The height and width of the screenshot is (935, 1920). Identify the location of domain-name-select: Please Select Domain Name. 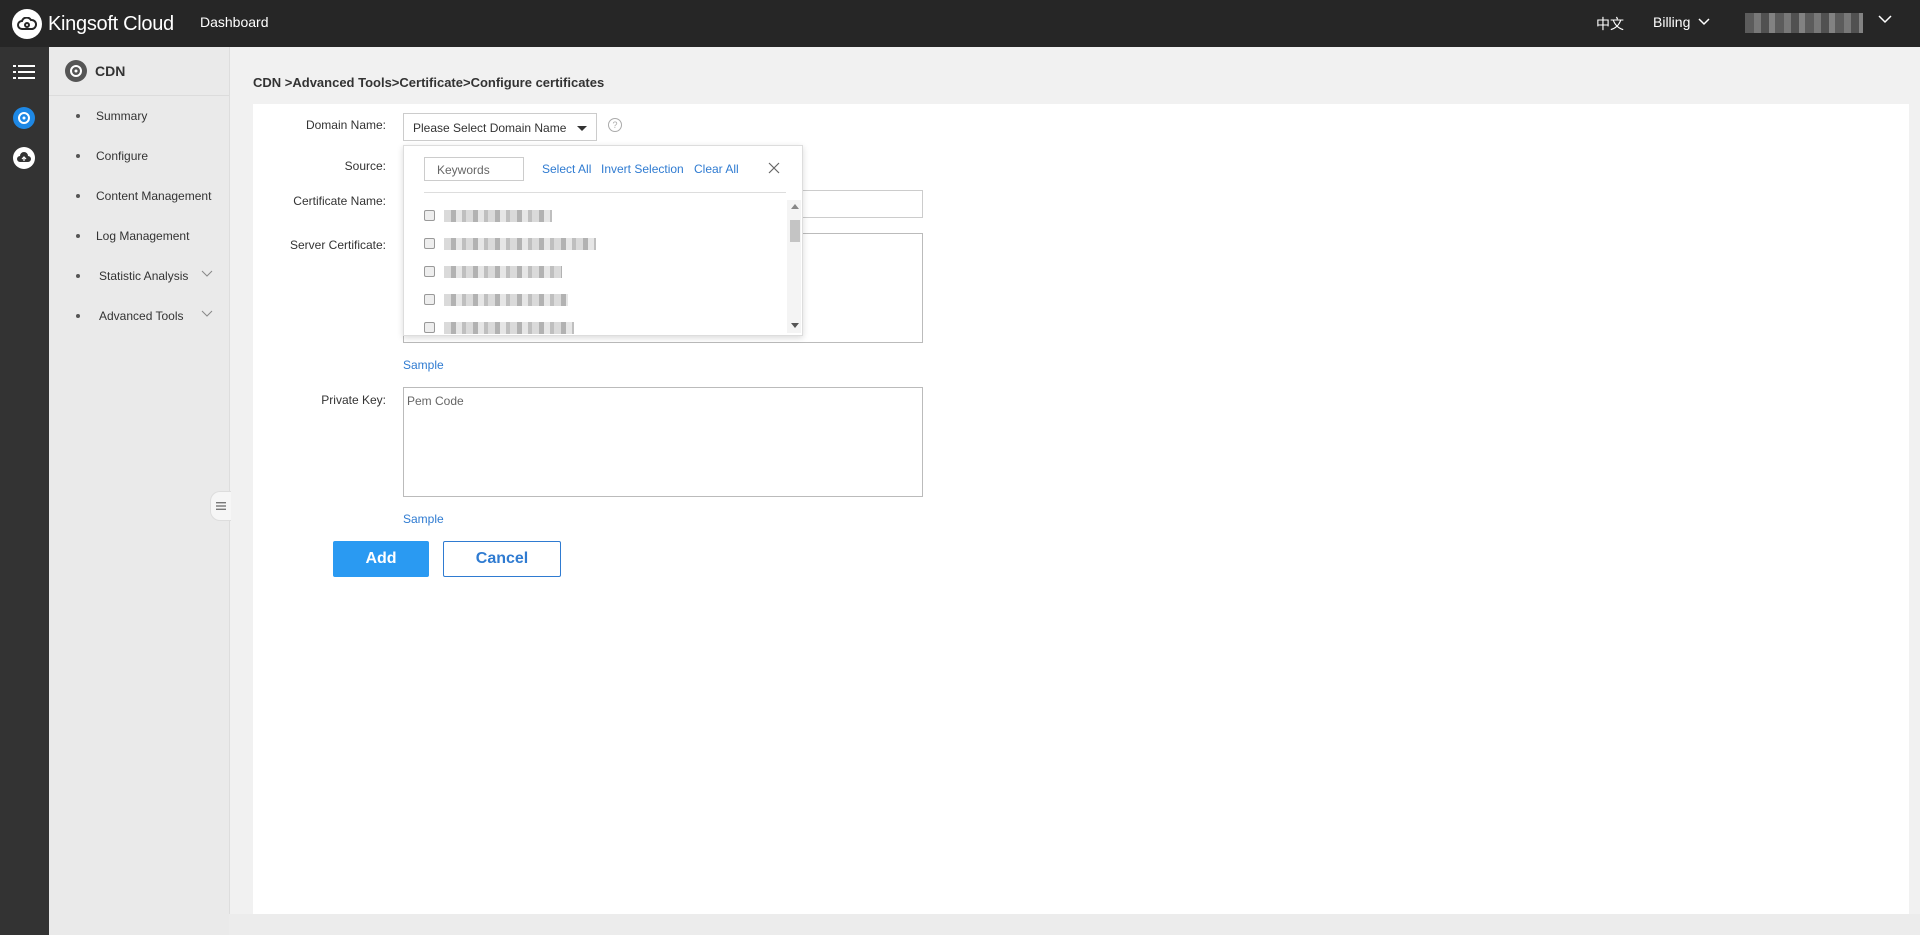
(500, 127).